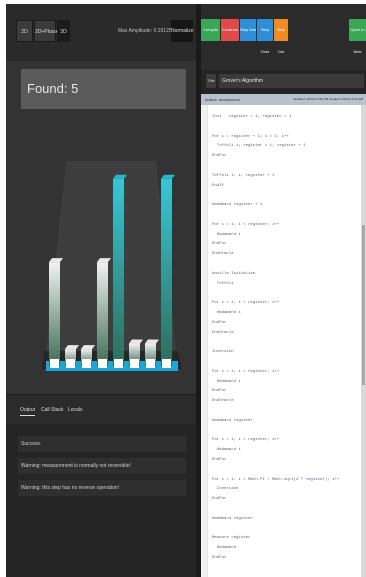 The image size is (366, 577). I want to click on code-line: Toffoli, so click(223, 284).